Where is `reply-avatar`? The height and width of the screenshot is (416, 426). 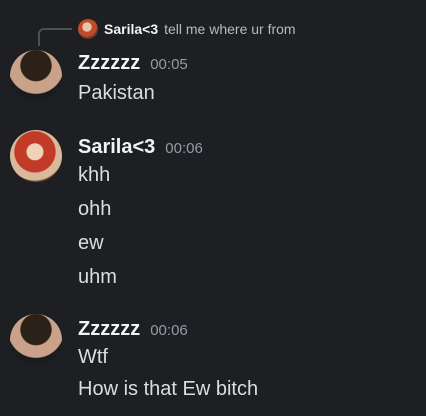 reply-avatar is located at coordinates (88, 29).